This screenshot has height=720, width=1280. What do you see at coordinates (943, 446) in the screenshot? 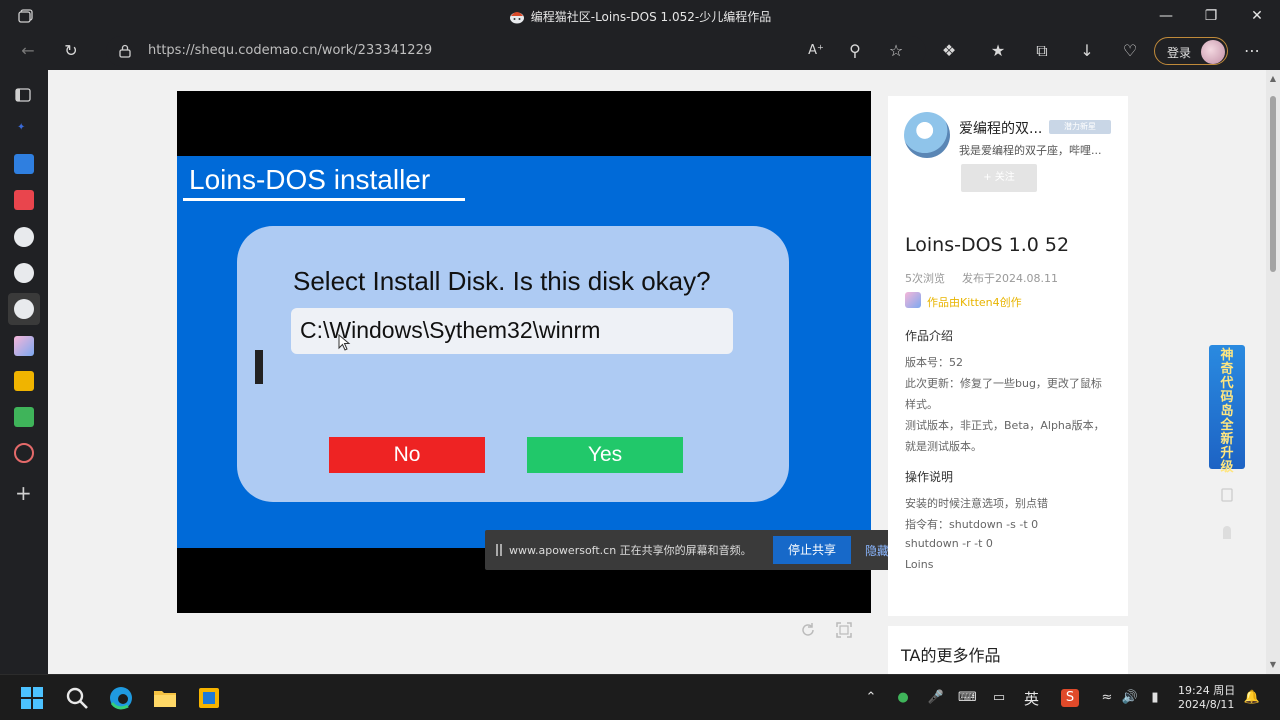
I see `intro-line: 就是测试版本。` at bounding box center [943, 446].